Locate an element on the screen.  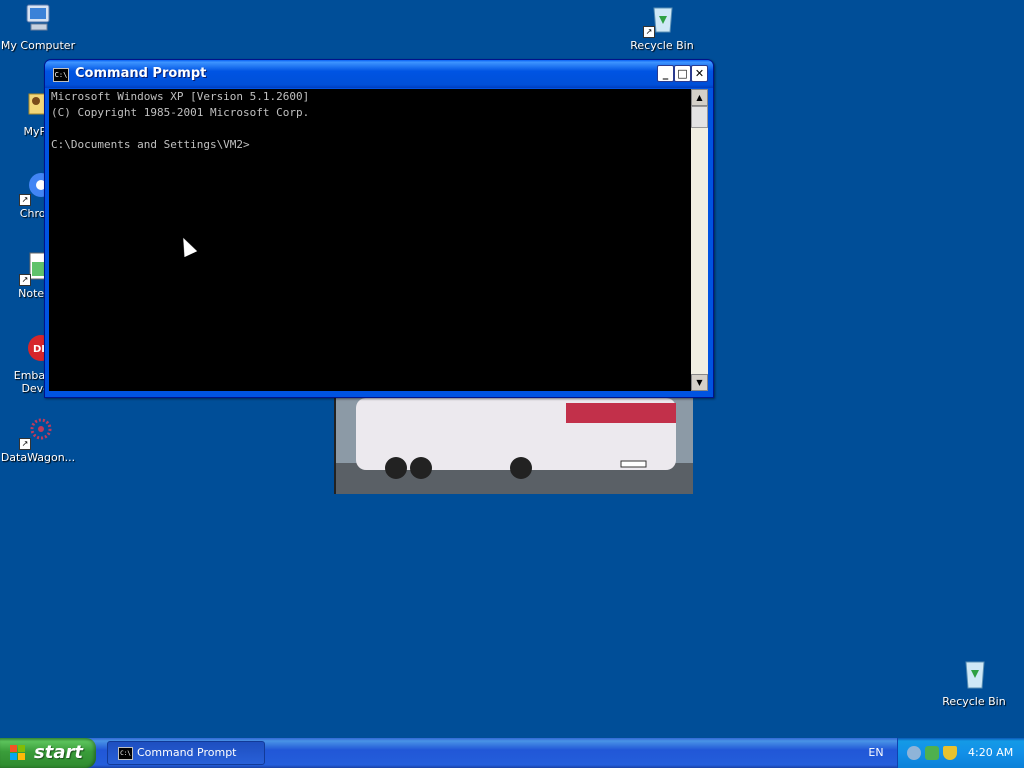
taskbar-button-command-prompt: C:\ Command Prompt is located at coordinates (186, 753).